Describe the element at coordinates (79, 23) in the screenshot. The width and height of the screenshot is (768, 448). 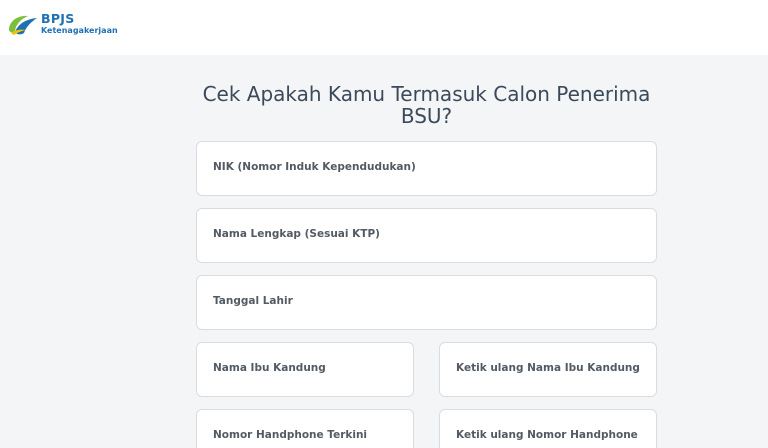
I see `logo-text: BPJS Ketenagakerjaan` at that location.